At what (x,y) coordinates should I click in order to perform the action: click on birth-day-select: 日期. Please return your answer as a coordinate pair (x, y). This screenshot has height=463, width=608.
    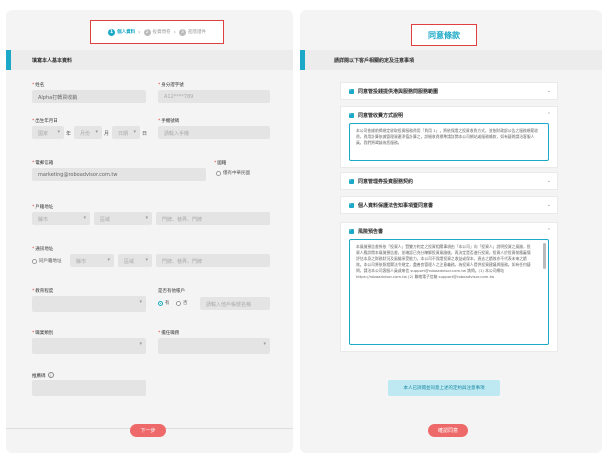
    Looking at the image, I should click on (126, 132).